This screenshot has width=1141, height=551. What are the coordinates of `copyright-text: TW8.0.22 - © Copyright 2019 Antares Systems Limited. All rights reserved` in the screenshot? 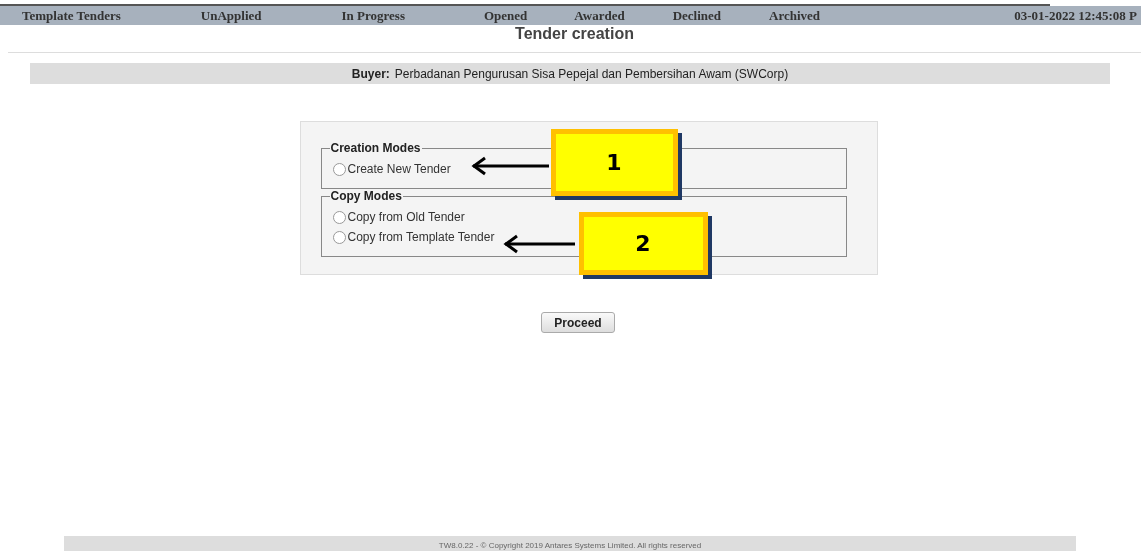 It's located at (570, 545).